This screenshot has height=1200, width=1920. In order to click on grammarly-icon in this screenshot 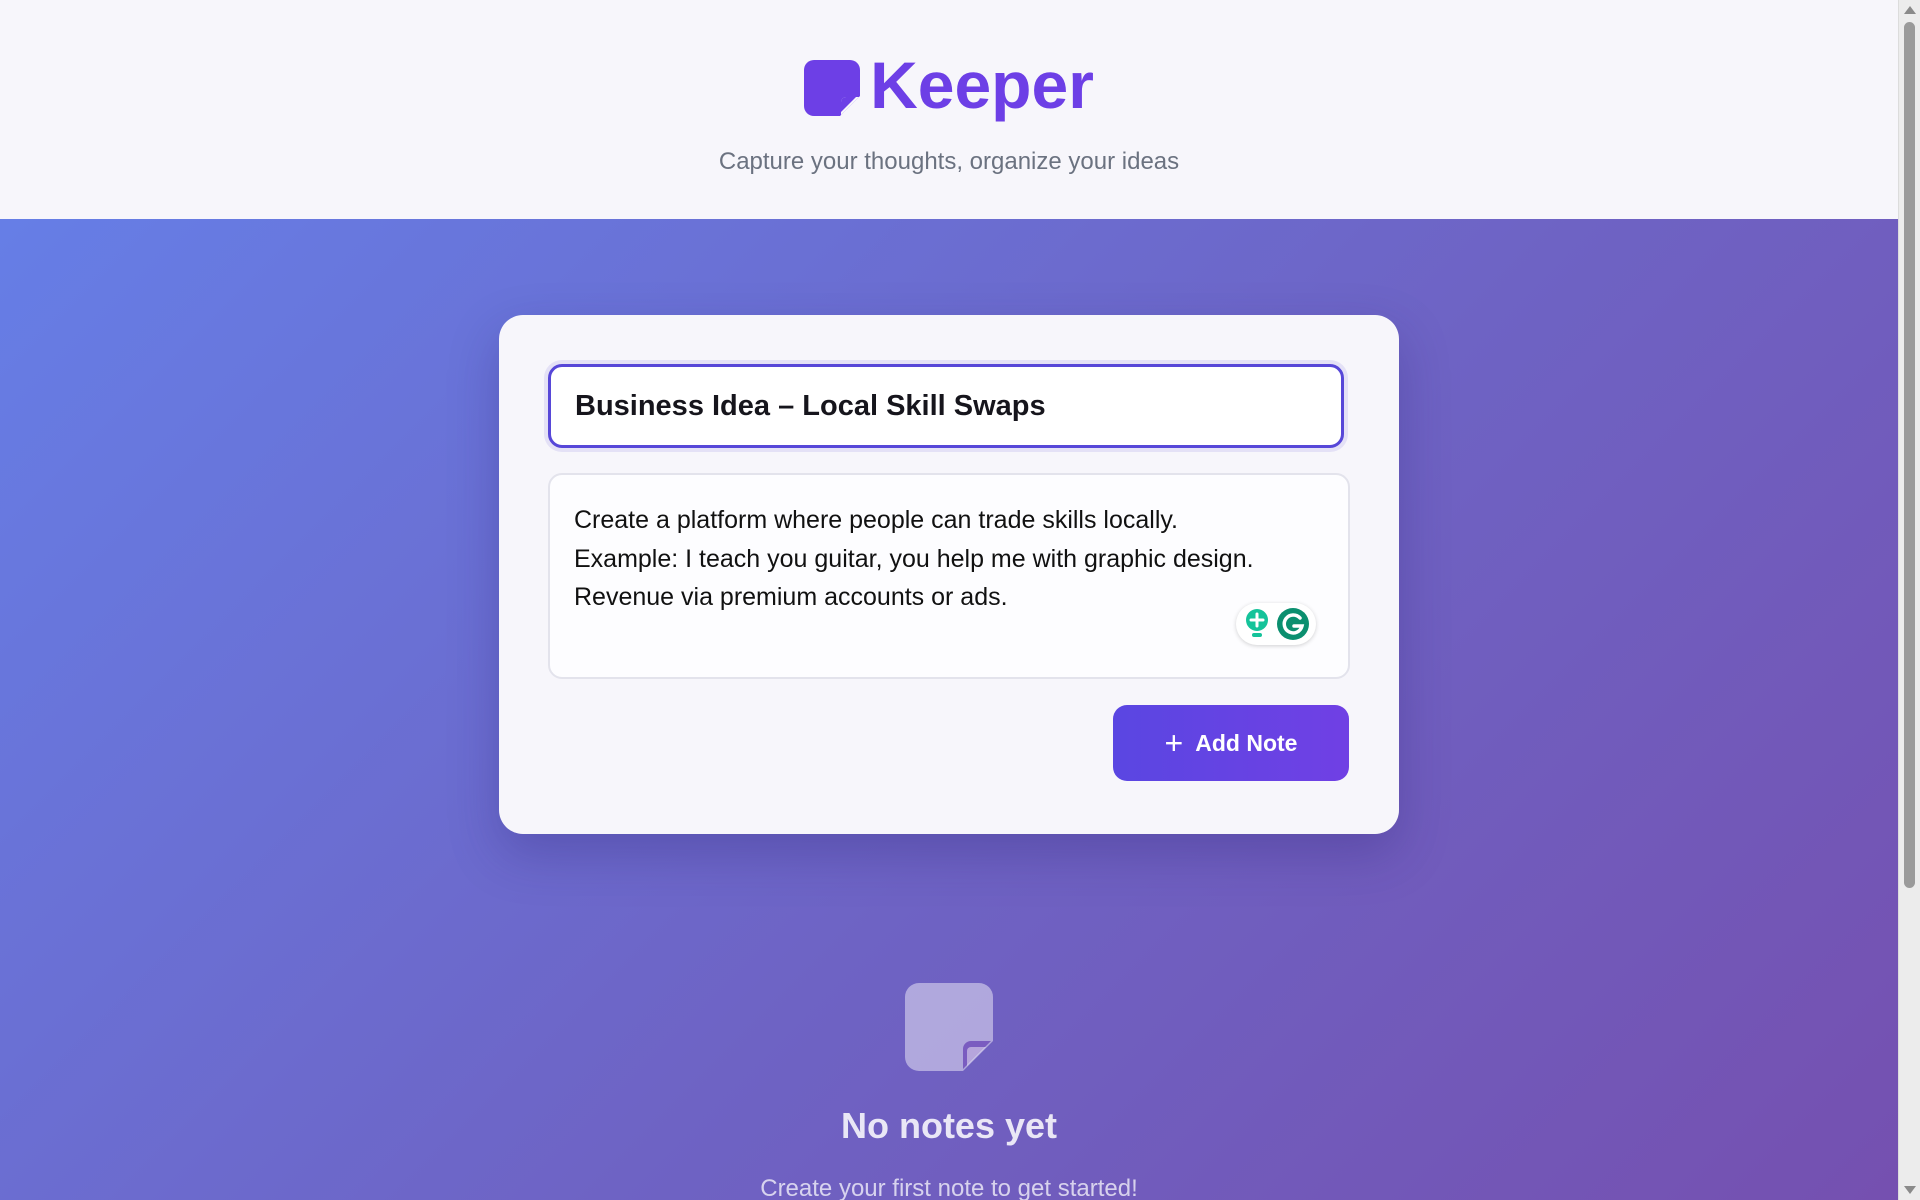, I will do `click(1293, 624)`.